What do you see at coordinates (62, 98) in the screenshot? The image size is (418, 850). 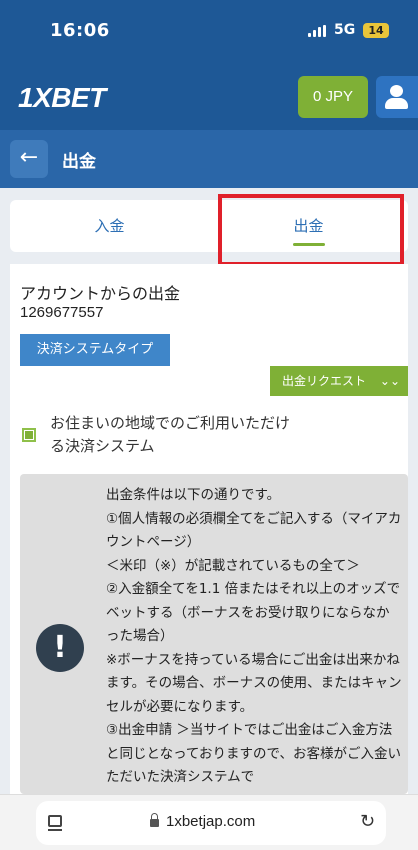 I see `brand-logo: 1XBET` at bounding box center [62, 98].